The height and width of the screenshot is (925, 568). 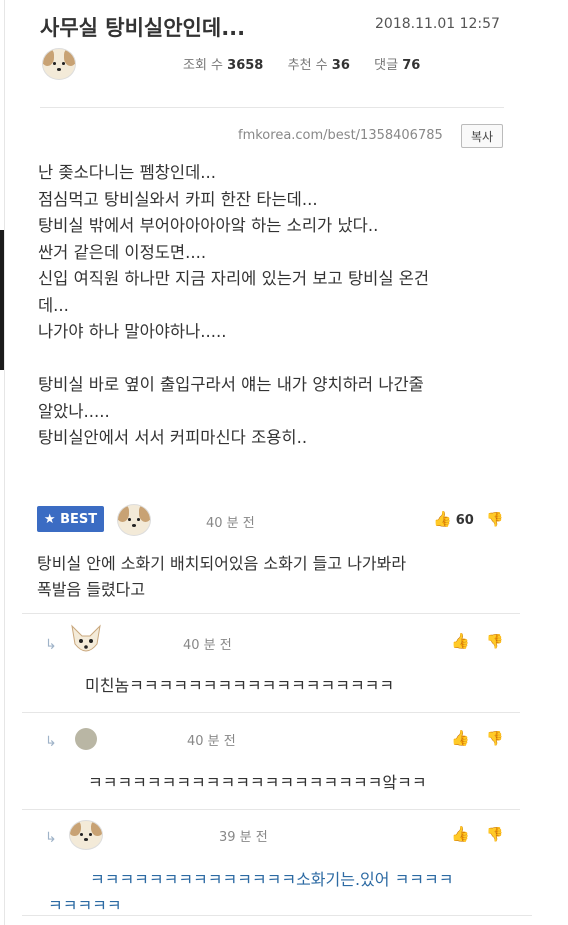 I want to click on reply-text: ㅋㅋㅋㅋㅋㅋㅋㅋㅋㅋㅋㅋㅋㅋㅋㅋㅋㅋㅋㅋ앜ㅋㅋ, so click(x=257, y=782).